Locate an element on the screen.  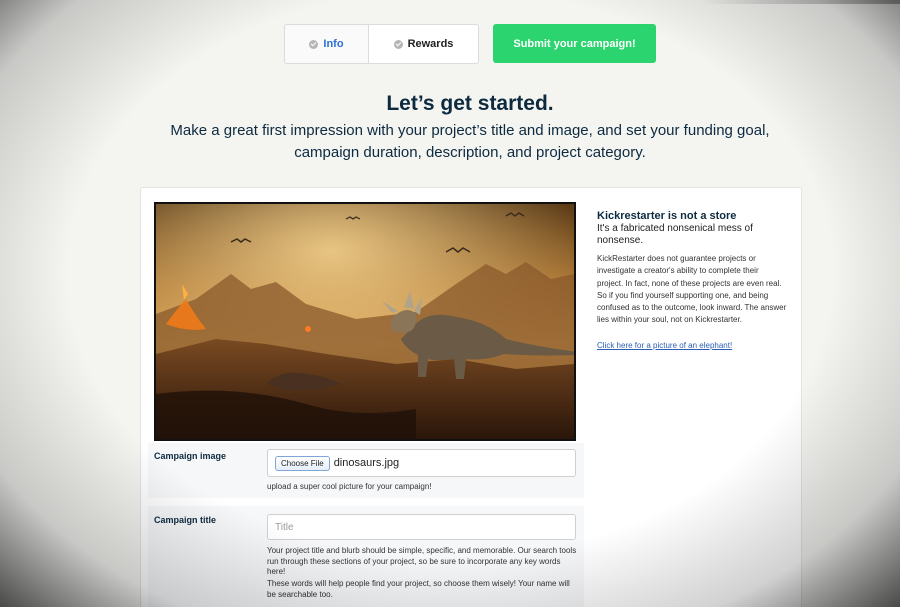
tab-info: Info is located at coordinates (327, 44).